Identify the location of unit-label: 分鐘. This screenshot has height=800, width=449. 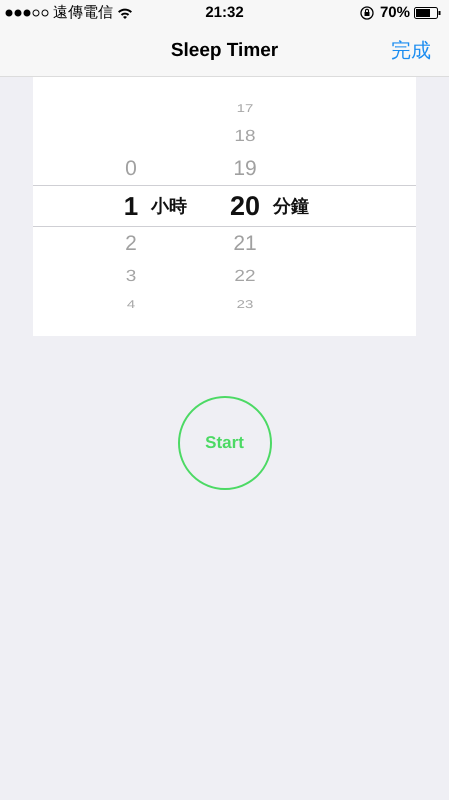
(291, 206).